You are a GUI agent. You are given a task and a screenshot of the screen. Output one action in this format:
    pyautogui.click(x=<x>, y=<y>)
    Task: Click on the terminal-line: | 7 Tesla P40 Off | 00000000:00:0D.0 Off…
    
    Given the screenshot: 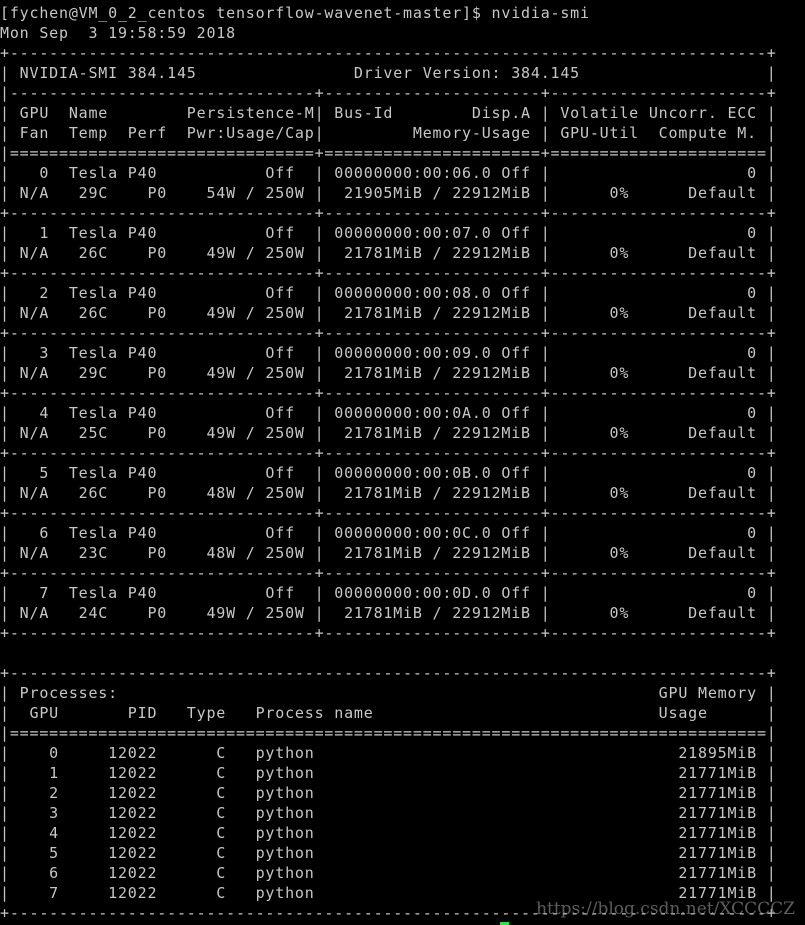 What is the action you would take?
    pyautogui.click(x=388, y=593)
    